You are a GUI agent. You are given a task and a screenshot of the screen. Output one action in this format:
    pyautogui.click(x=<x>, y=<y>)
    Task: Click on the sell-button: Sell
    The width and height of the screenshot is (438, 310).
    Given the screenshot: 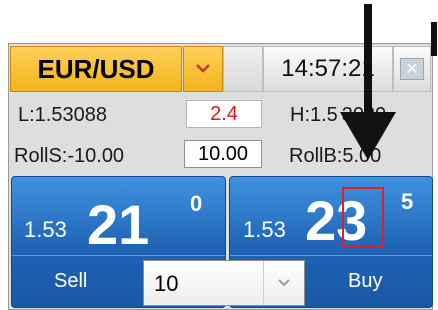 What is the action you would take?
    pyautogui.click(x=70, y=281)
    